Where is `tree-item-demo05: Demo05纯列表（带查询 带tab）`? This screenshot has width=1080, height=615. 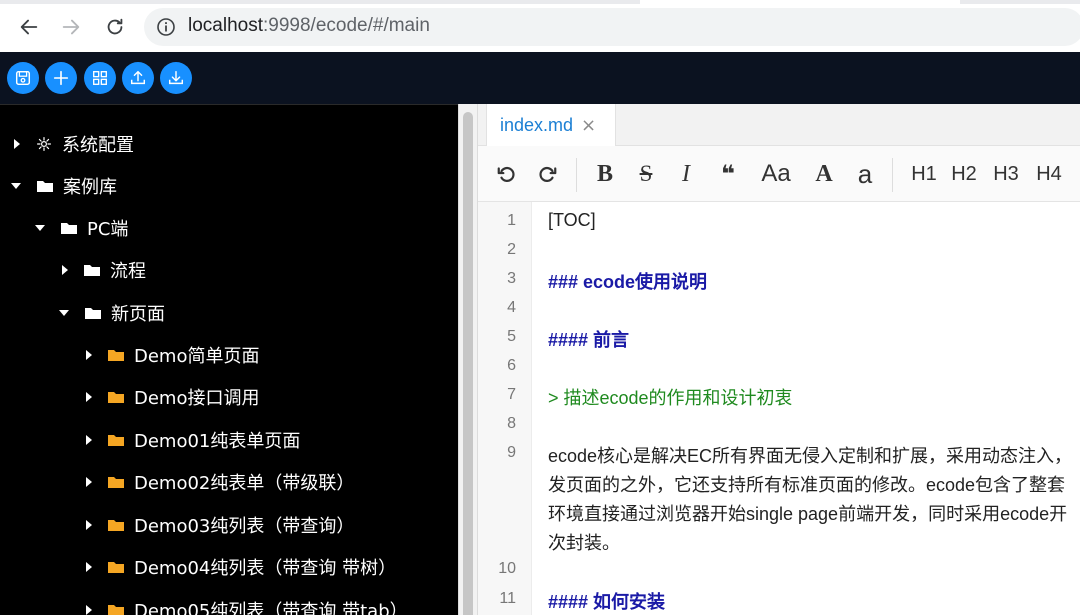 tree-item-demo05: Demo05纯列表（带查询 带tab） is located at coordinates (229, 602).